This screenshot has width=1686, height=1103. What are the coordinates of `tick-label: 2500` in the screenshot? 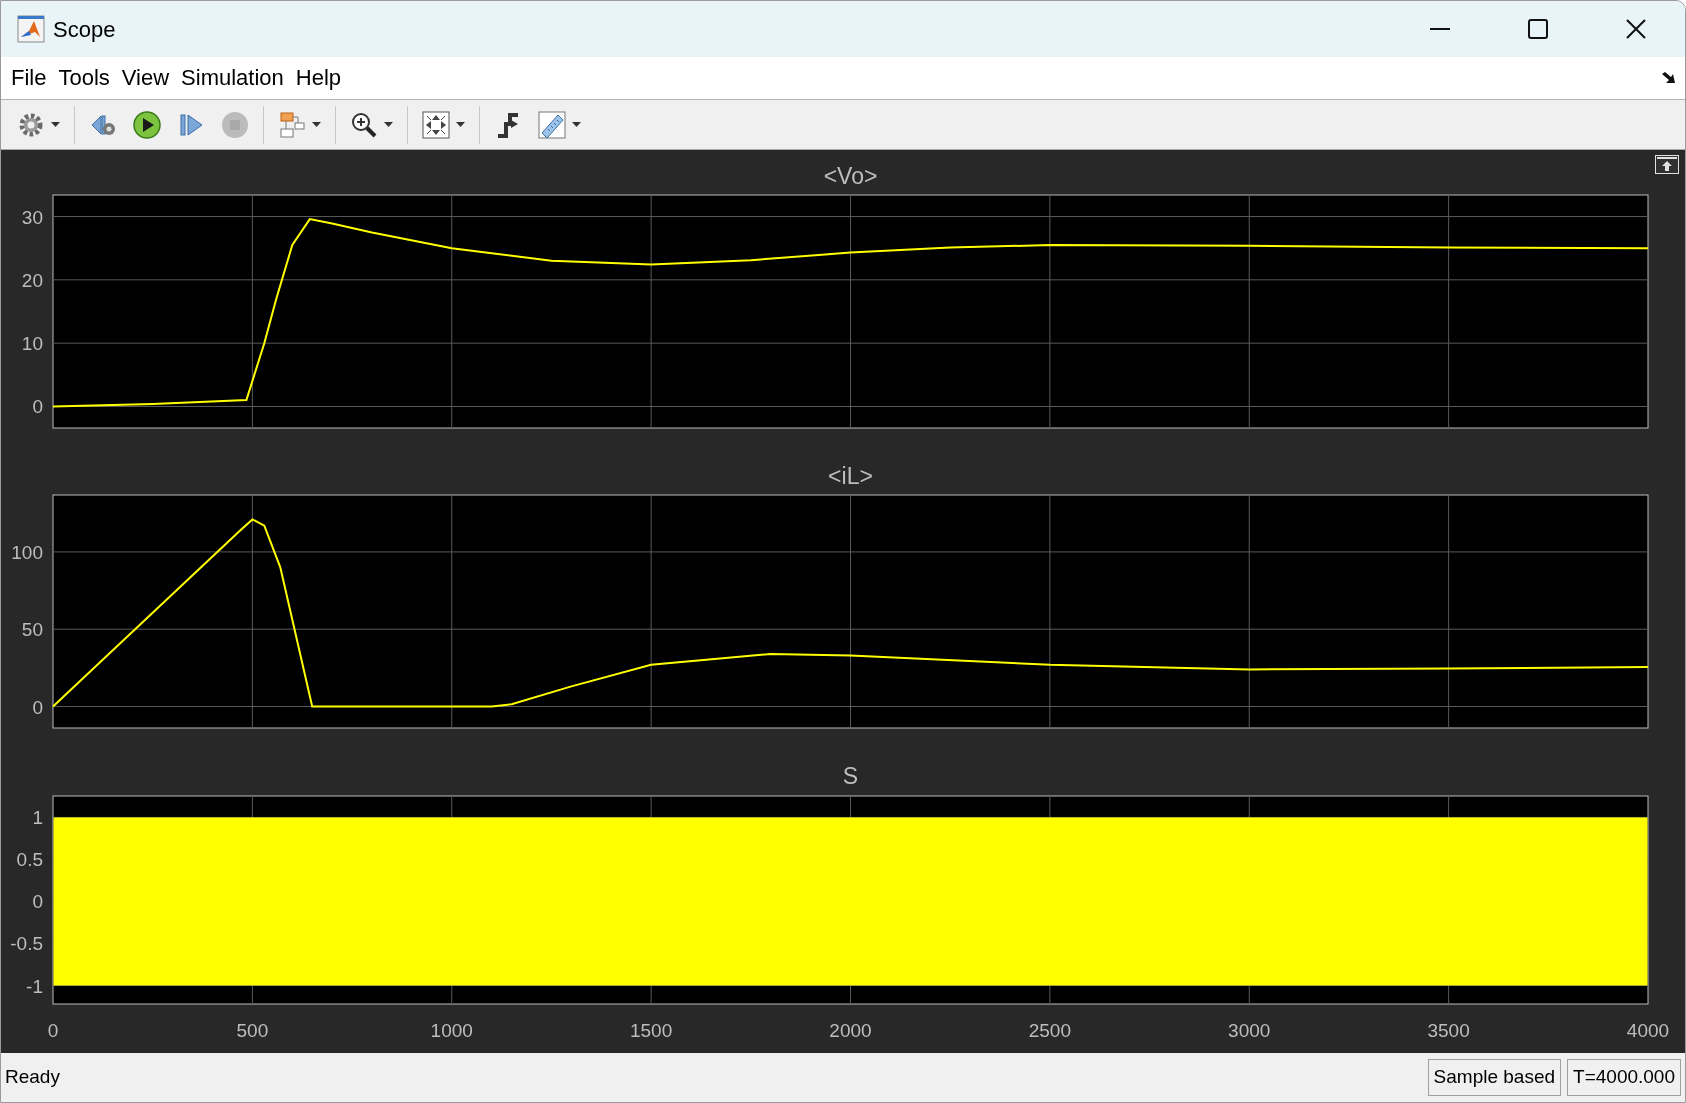 It's located at (1049, 1030).